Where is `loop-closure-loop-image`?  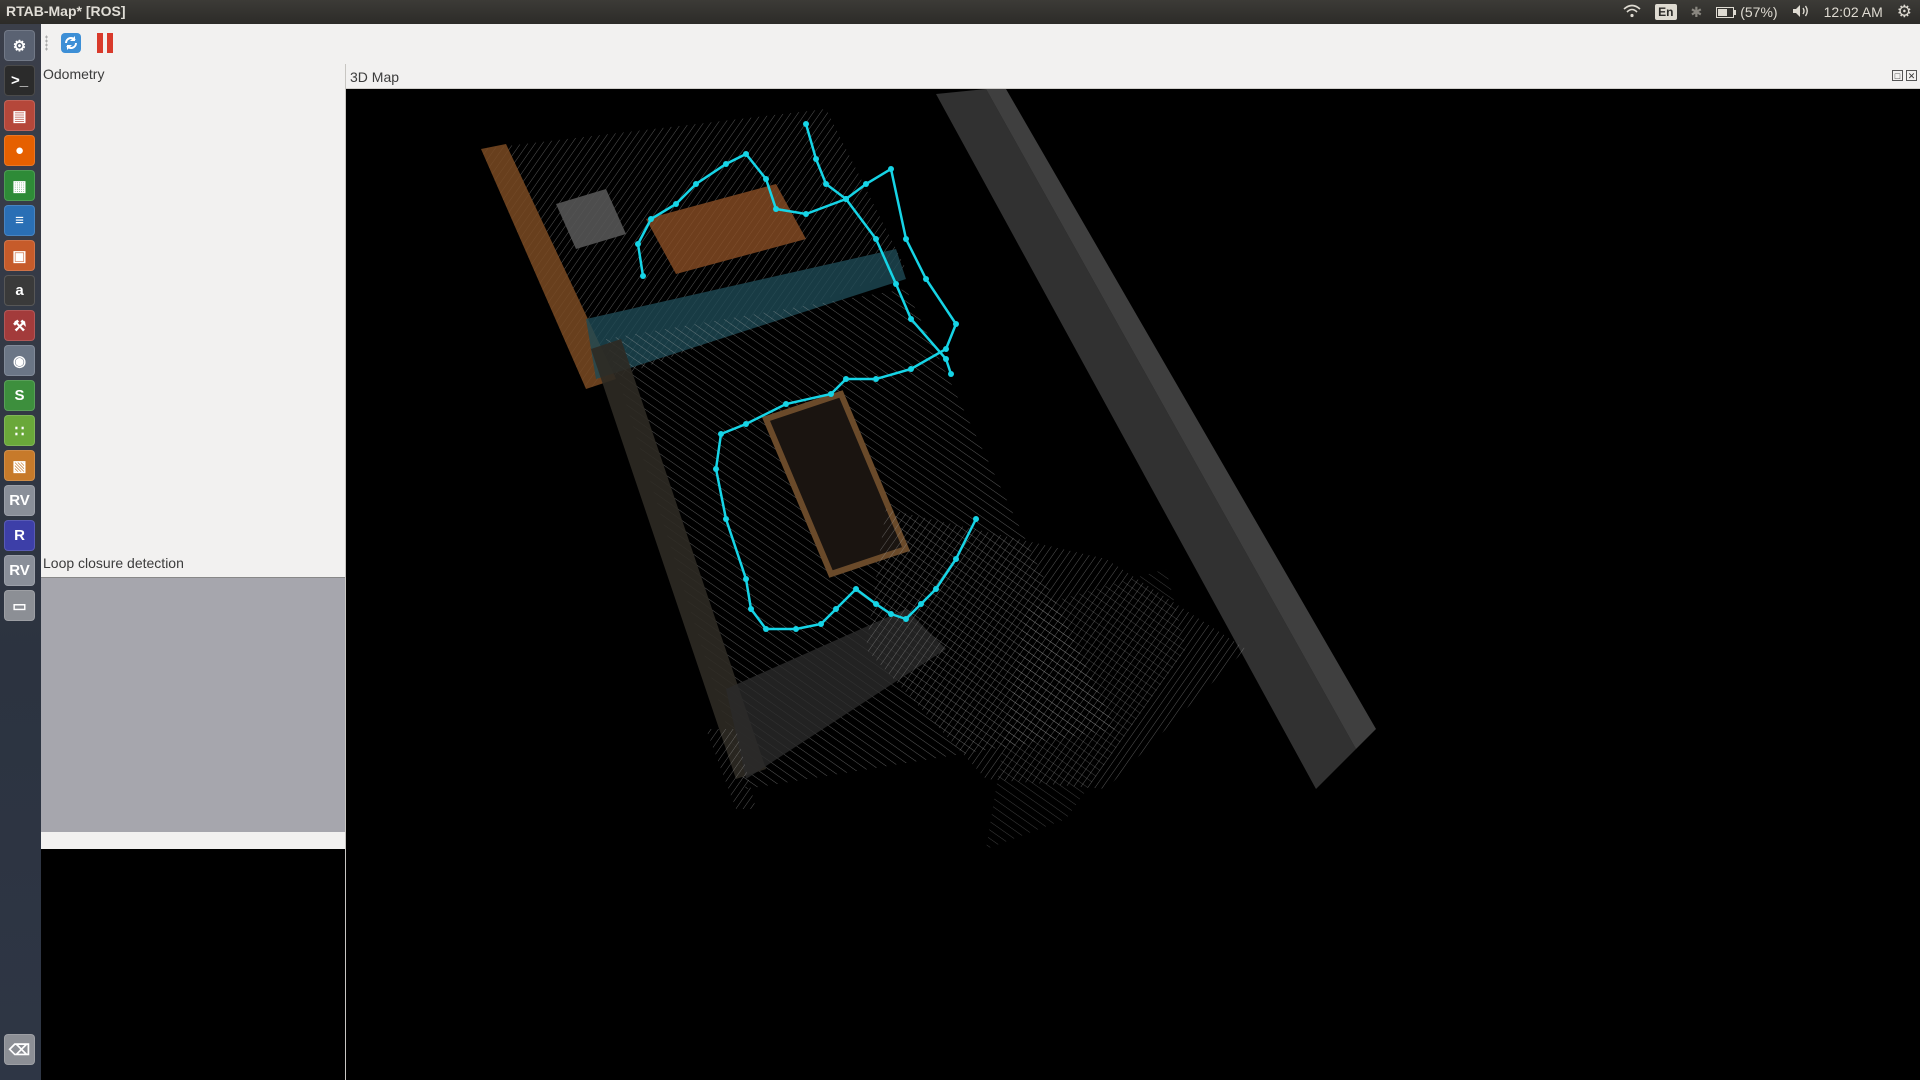
loop-closure-loop-image is located at coordinates (193, 964).